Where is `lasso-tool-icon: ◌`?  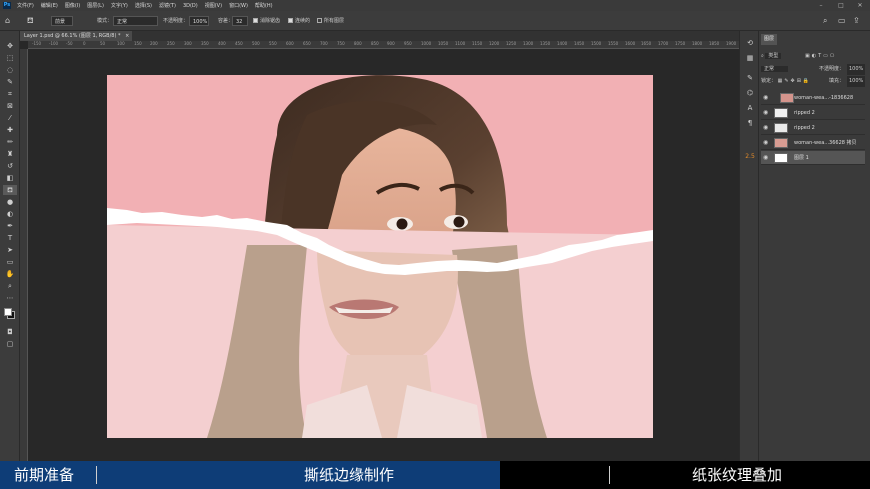
lasso-tool-icon: ◌ is located at coordinates (10, 70).